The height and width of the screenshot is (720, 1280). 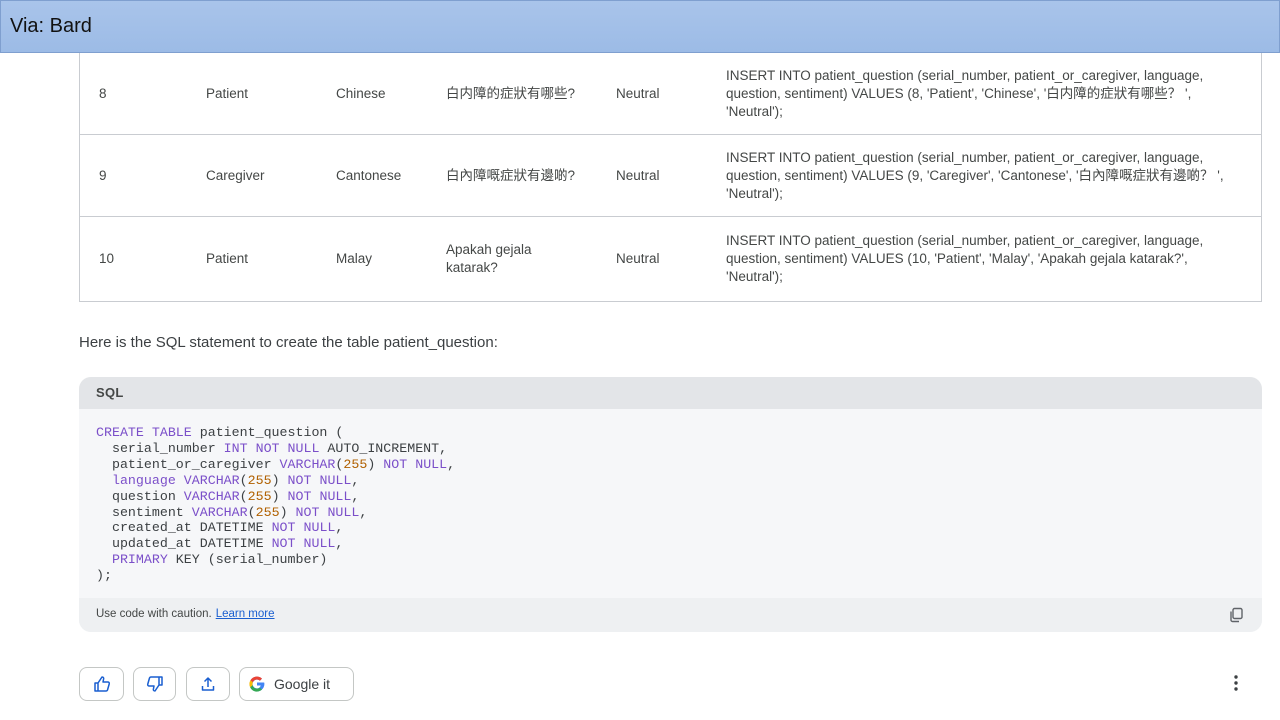 I want to click on thumbs-up-button, so click(x=101, y=684).